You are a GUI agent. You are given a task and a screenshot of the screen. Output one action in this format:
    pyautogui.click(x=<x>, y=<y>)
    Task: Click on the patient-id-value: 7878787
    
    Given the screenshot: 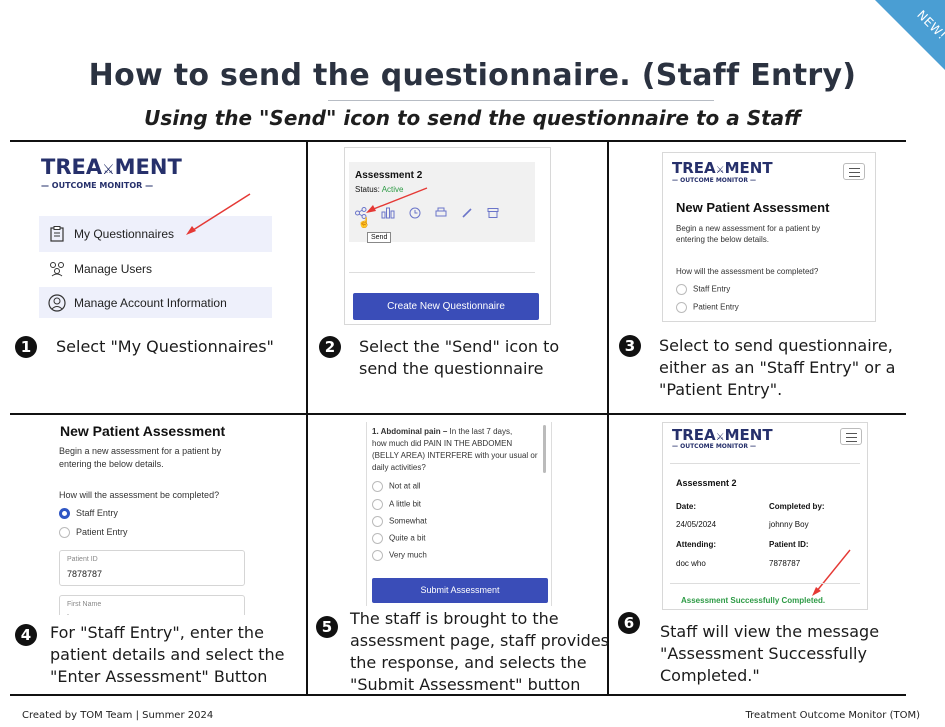 What is the action you would take?
    pyautogui.click(x=785, y=563)
    